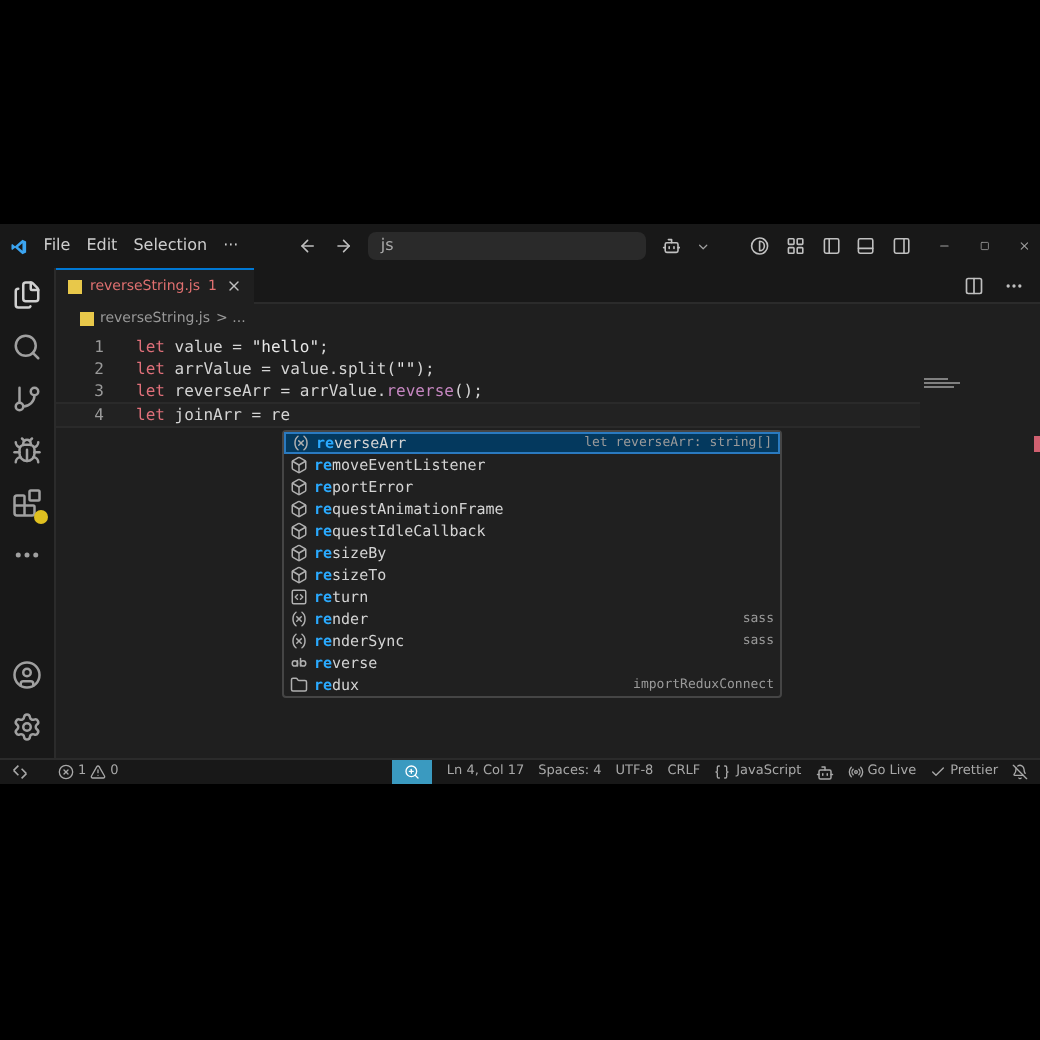 The image size is (1040, 1040). What do you see at coordinates (27, 503) in the screenshot?
I see `blocks-icon` at bounding box center [27, 503].